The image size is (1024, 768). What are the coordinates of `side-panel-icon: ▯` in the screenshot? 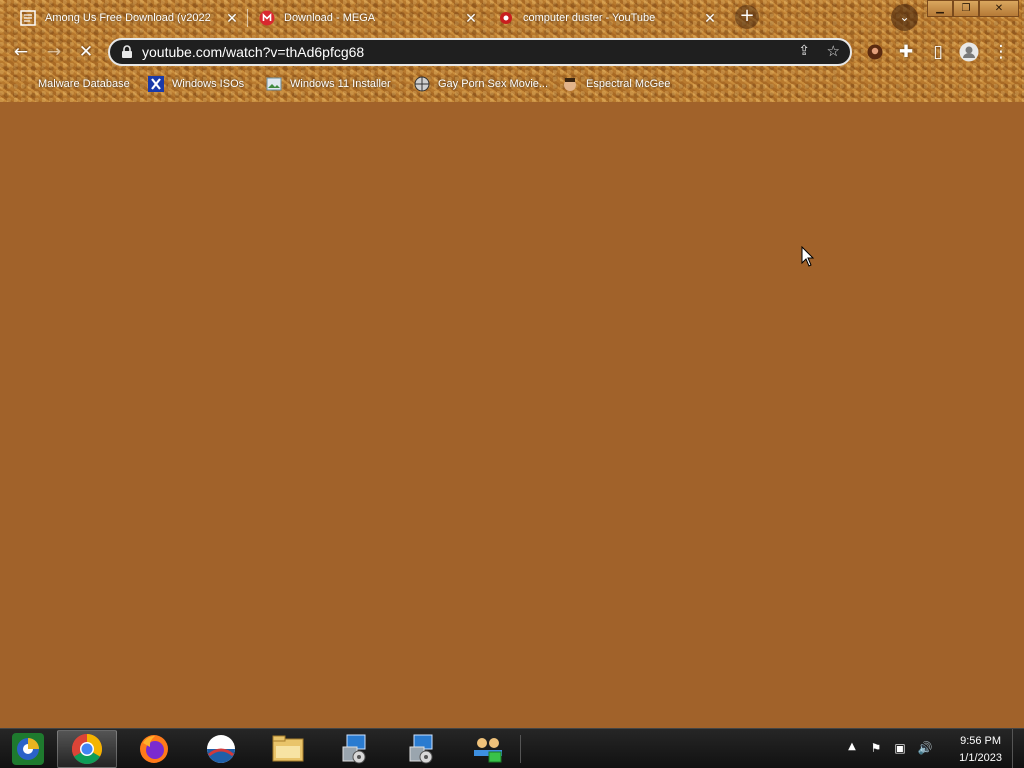 It's located at (938, 52).